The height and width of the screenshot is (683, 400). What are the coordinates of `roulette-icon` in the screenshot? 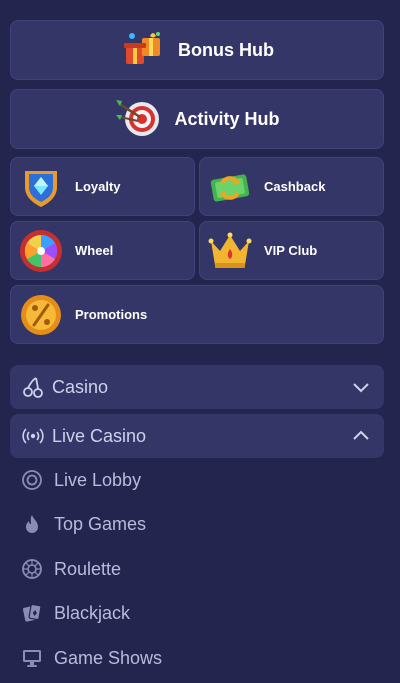 It's located at (32, 569).